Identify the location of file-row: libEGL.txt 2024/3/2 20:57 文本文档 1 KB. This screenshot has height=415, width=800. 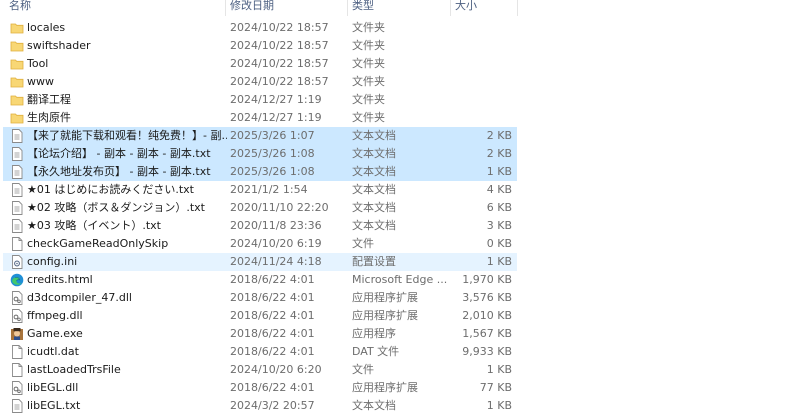
(260, 406).